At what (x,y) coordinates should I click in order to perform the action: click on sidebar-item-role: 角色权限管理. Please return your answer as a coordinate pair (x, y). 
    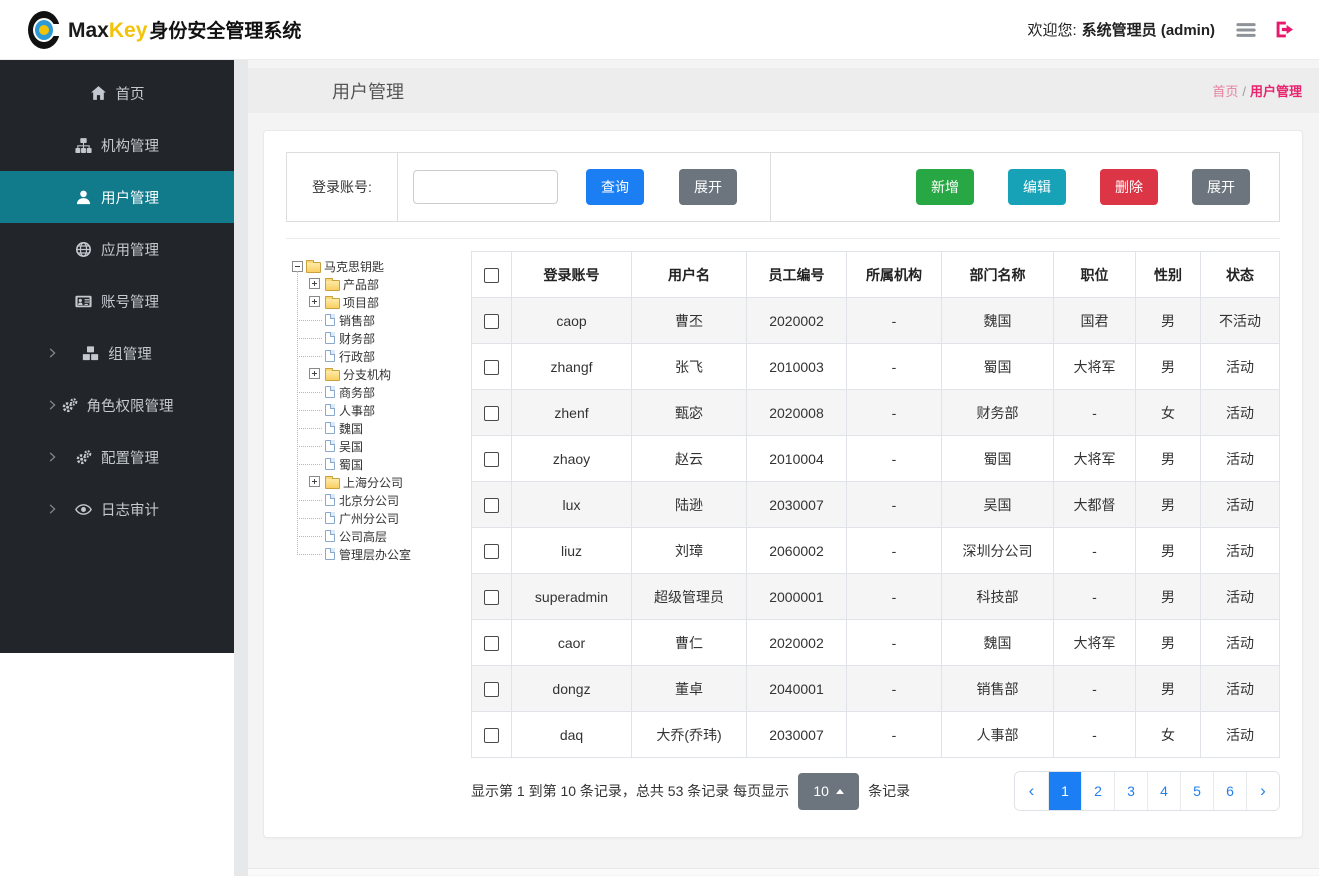
    Looking at the image, I should click on (117, 405).